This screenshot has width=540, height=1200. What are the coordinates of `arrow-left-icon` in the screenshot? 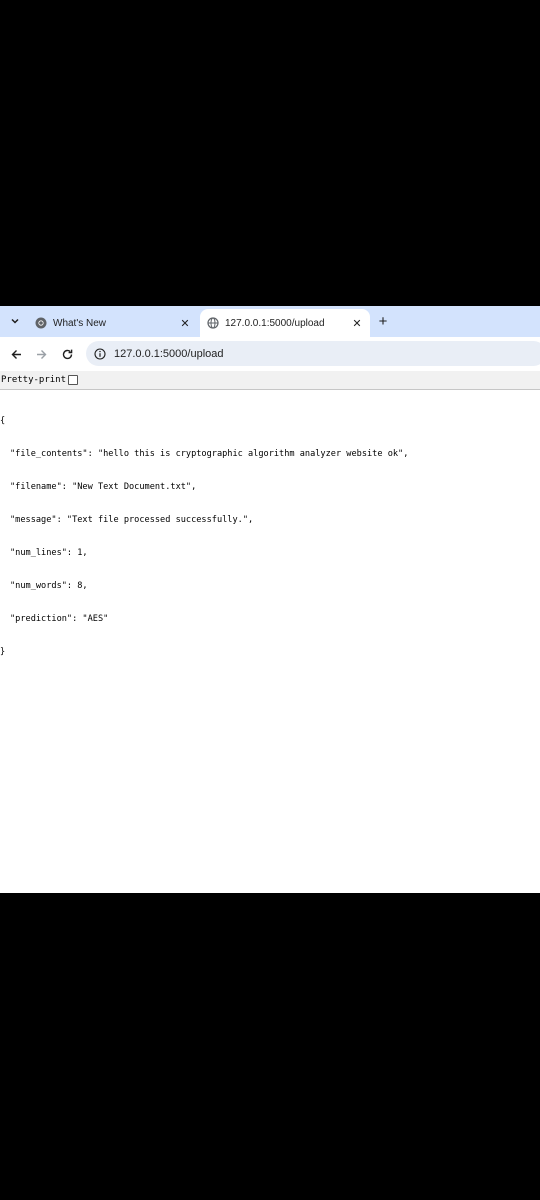 It's located at (16, 354).